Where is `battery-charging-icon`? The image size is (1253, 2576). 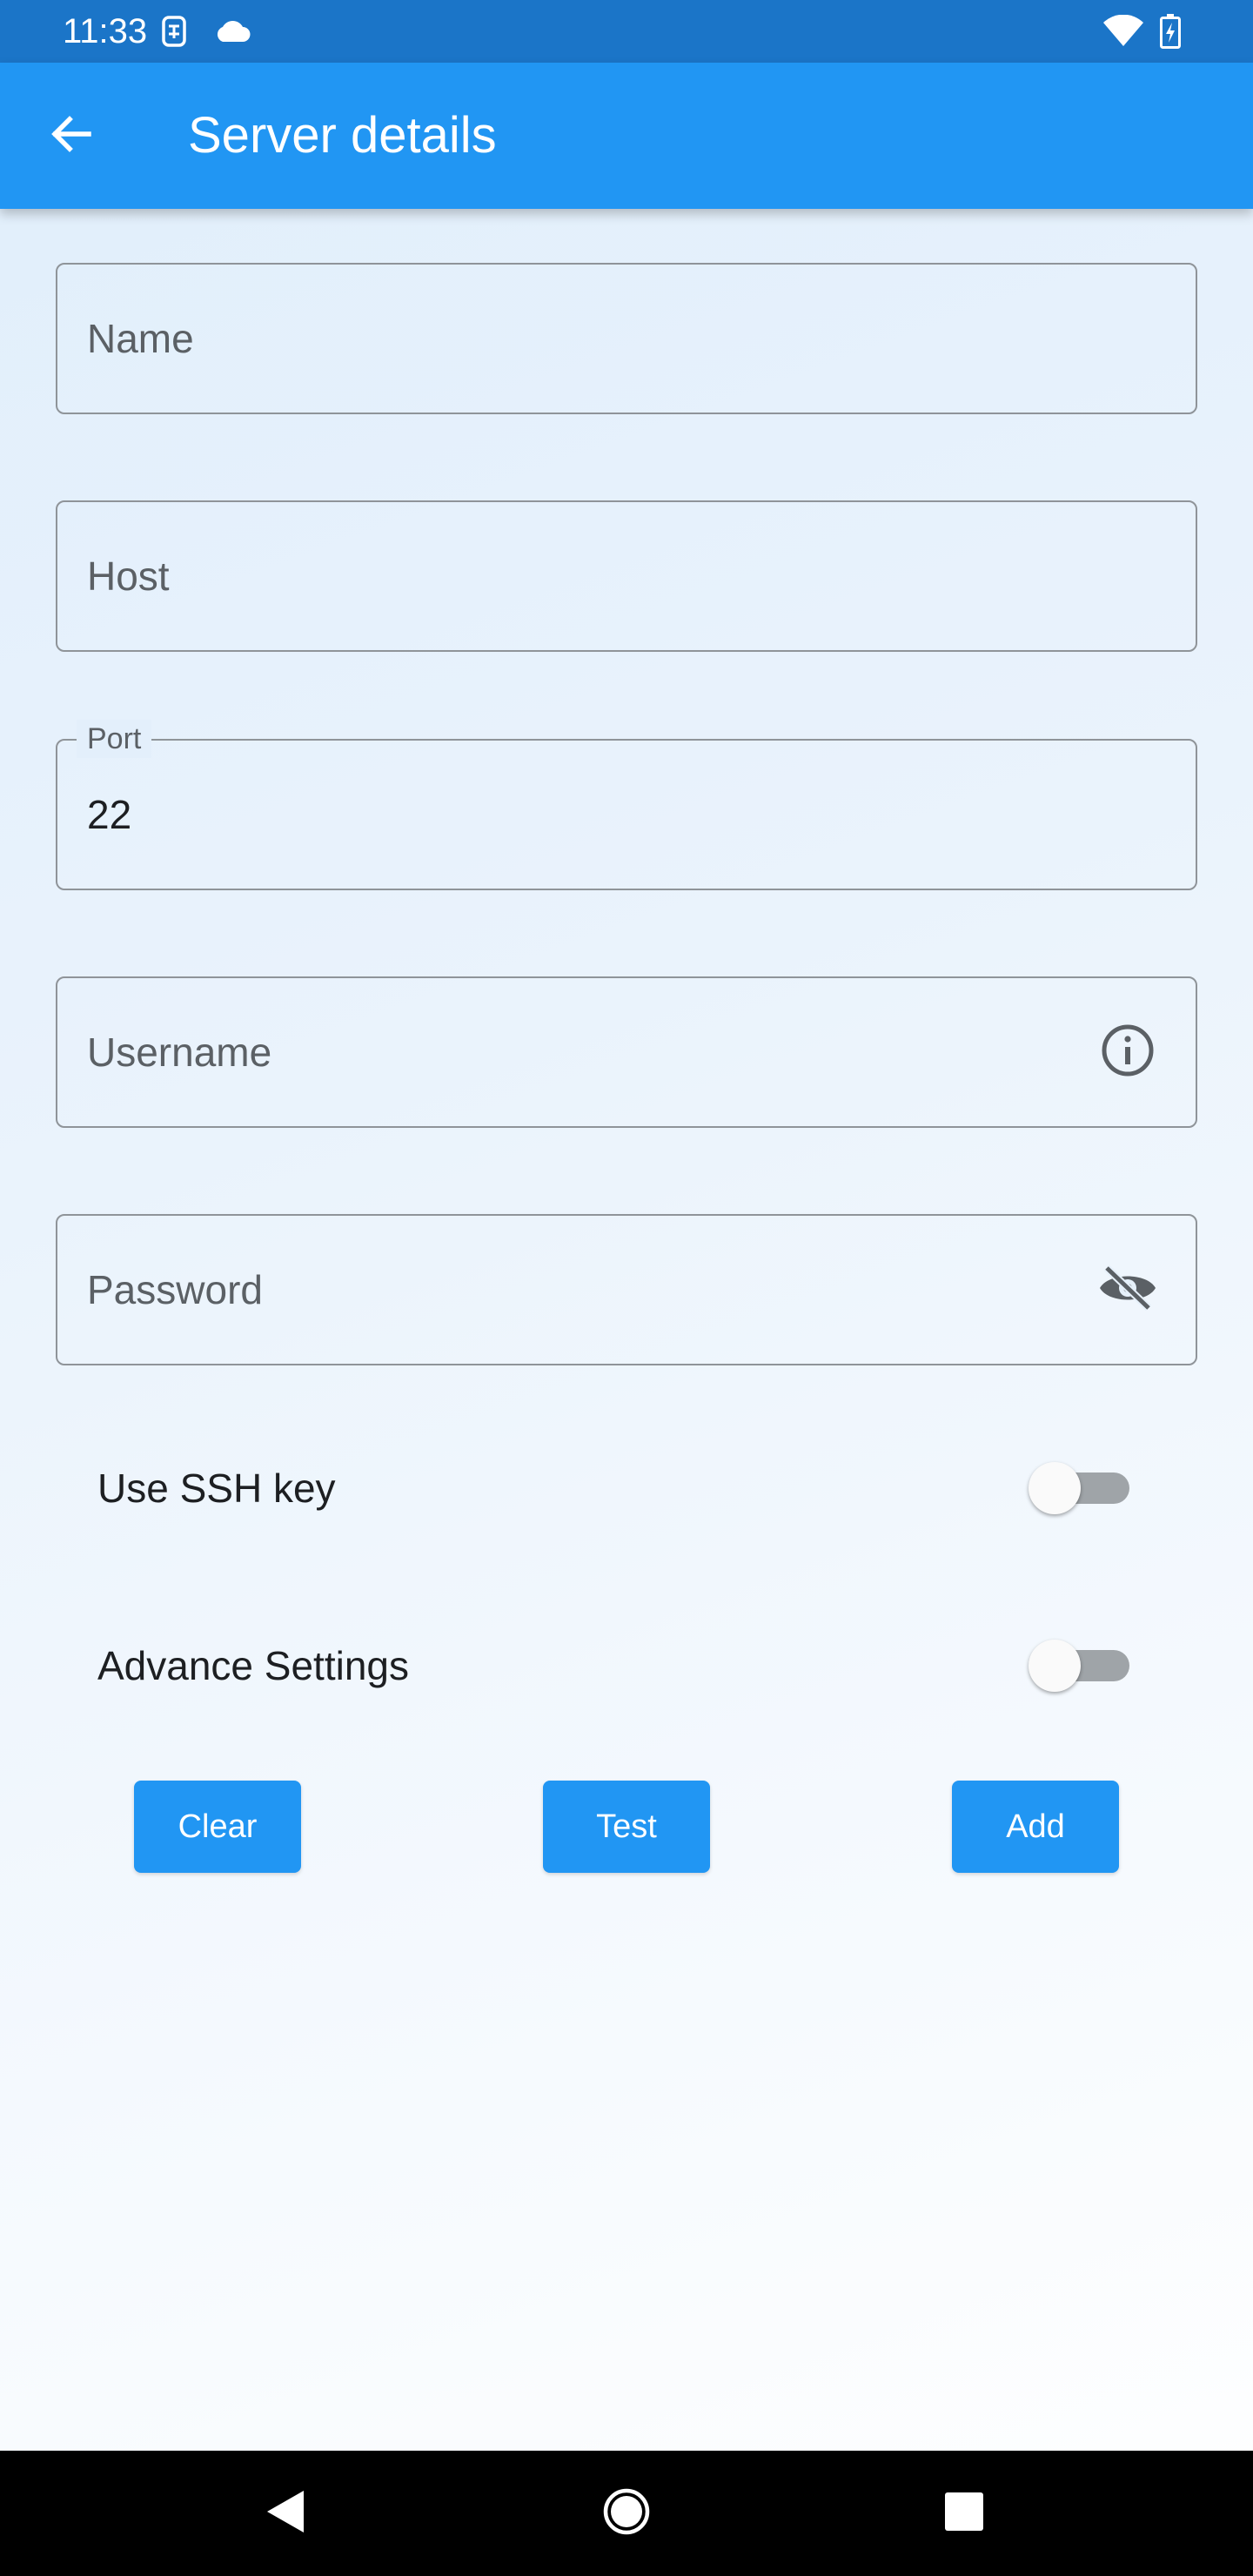
battery-charging-icon is located at coordinates (1170, 31).